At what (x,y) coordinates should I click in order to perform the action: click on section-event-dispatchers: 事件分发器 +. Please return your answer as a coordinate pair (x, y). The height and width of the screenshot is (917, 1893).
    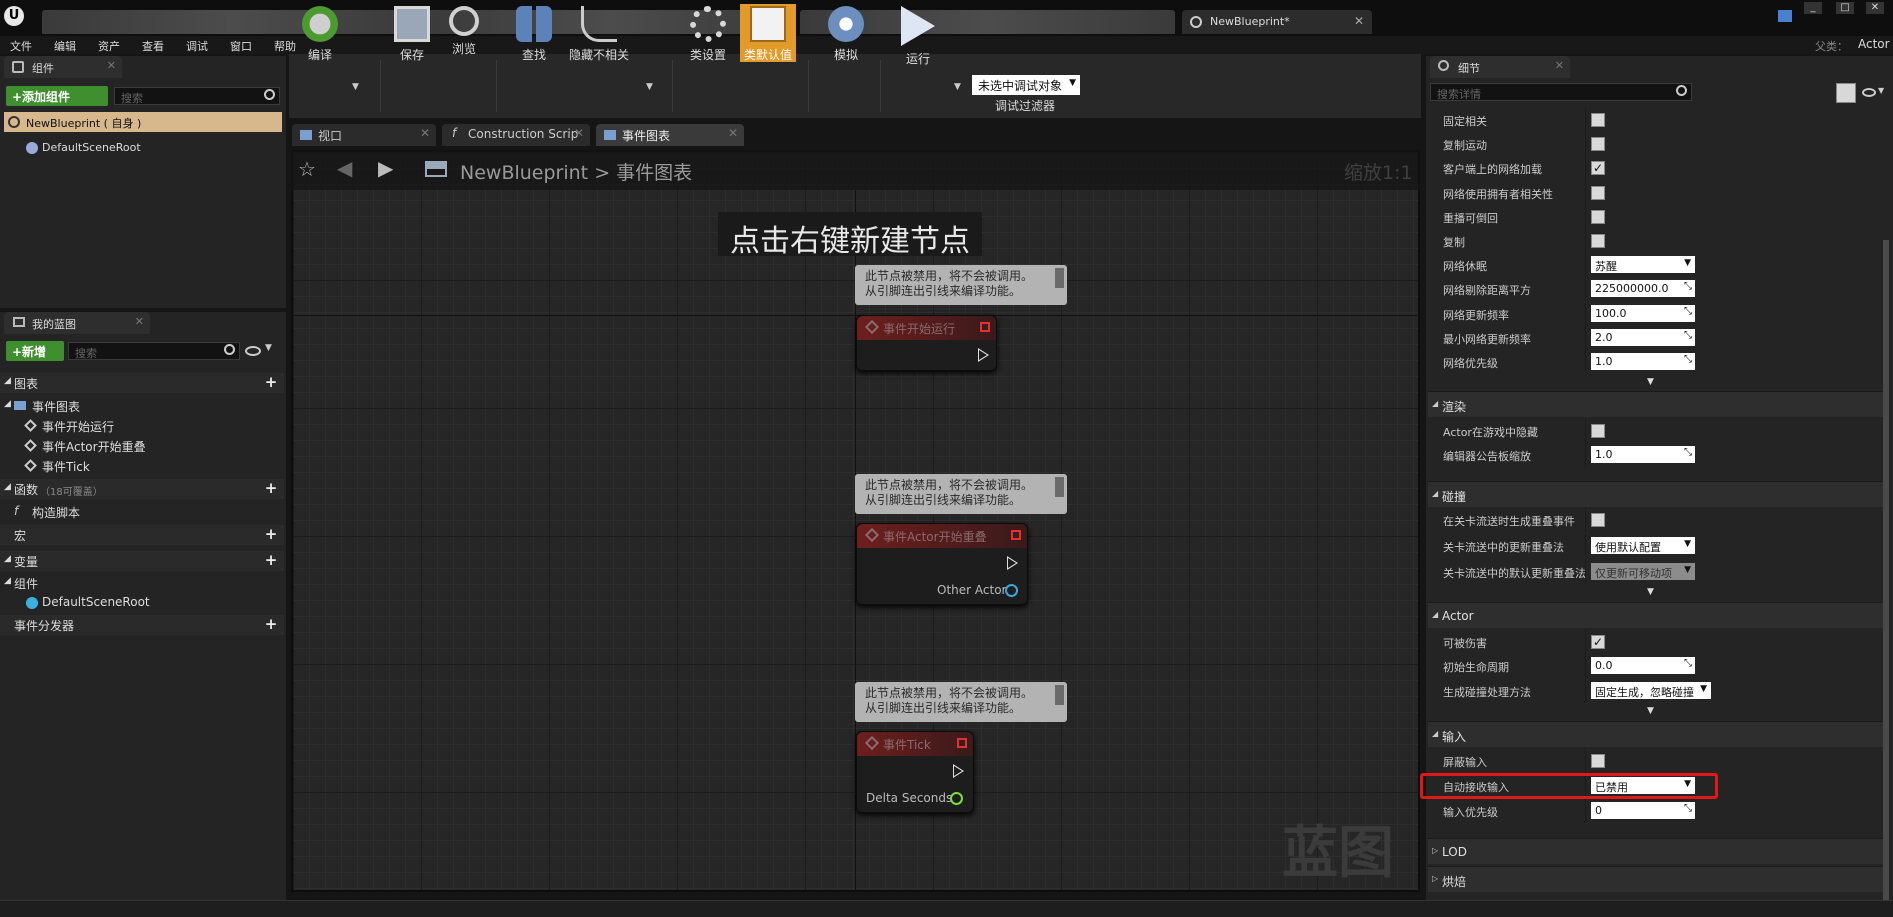
    Looking at the image, I should click on (142, 625).